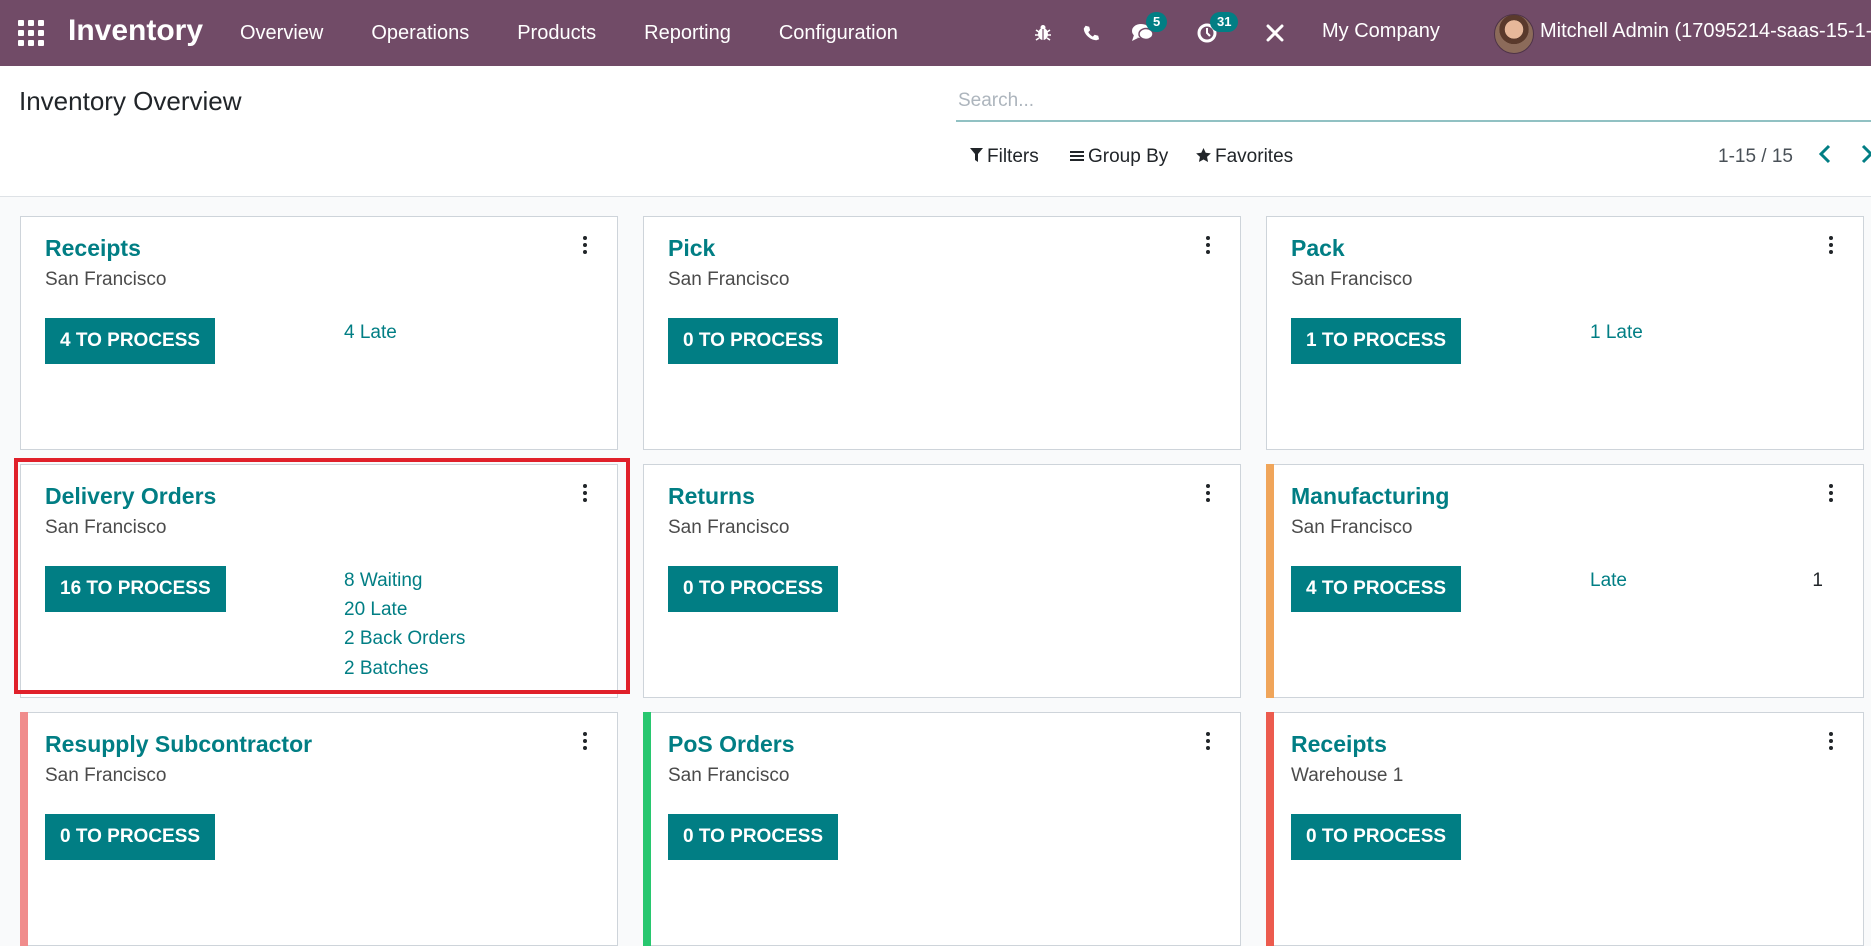  Describe the element at coordinates (1275, 33) in the screenshot. I see `tools-icon` at that location.